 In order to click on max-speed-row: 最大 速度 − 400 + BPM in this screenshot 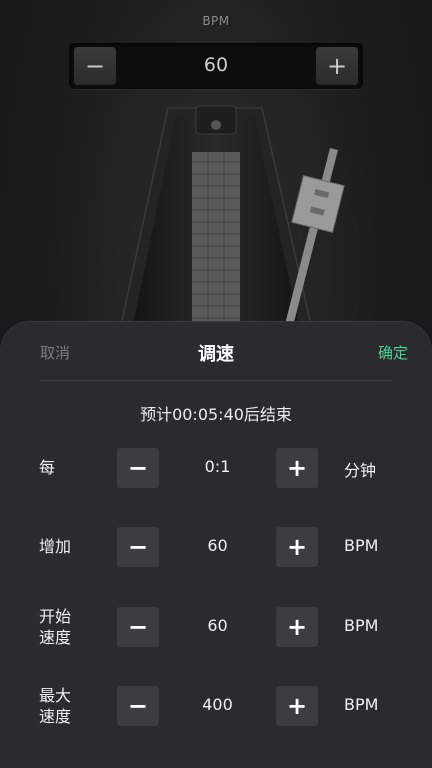, I will do `click(216, 706)`.